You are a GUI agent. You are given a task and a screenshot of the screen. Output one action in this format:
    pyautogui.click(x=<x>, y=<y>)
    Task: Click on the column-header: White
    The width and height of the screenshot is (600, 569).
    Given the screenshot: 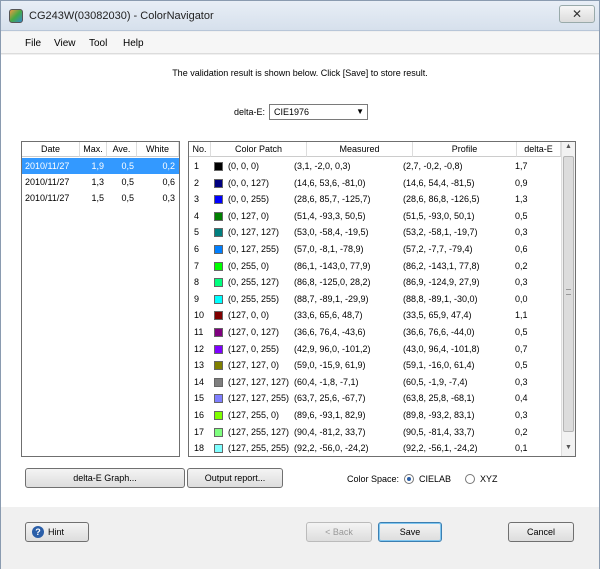 What is the action you would take?
    pyautogui.click(x=158, y=149)
    